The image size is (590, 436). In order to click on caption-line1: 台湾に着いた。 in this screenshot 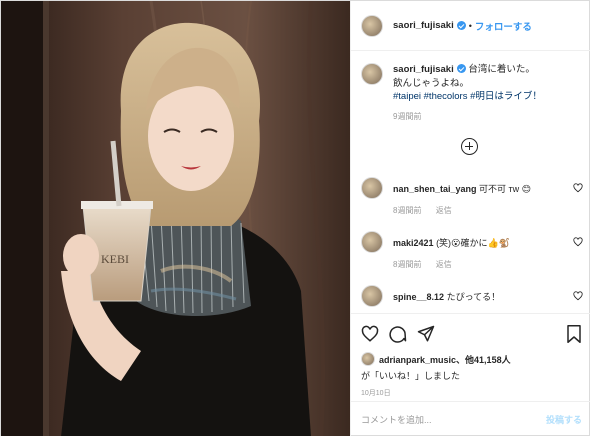, I will do `click(501, 69)`.